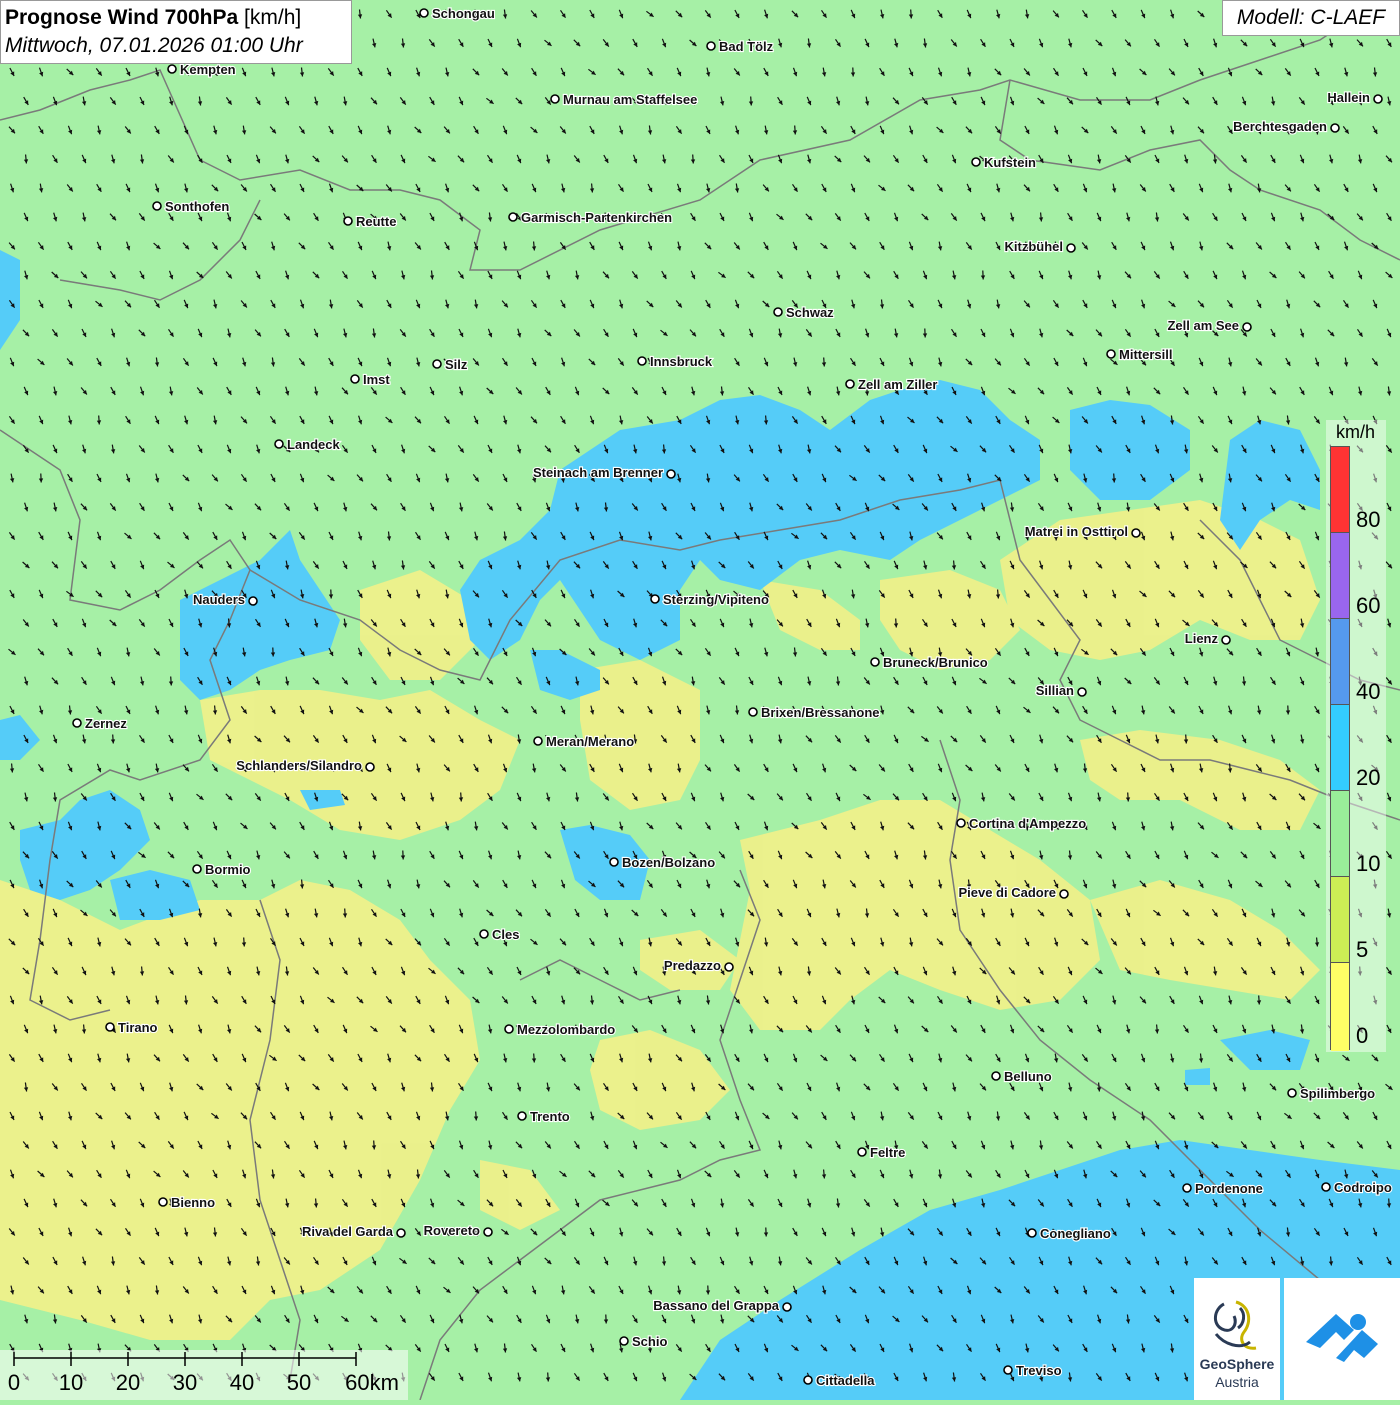 This screenshot has width=1400, height=1405. I want to click on forecast-datetime: Mittwoch, 07.01.2026 01:00 Uhr, so click(176, 46).